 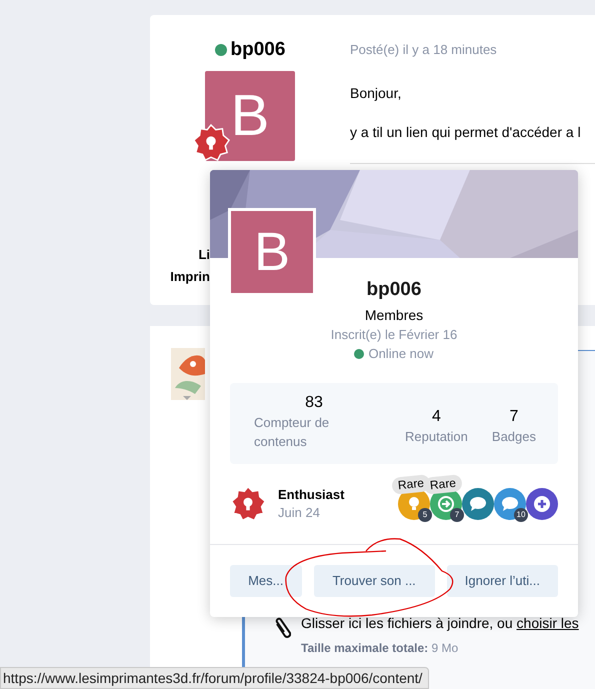 What do you see at coordinates (425, 515) in the screenshot?
I see `badge-count-tooltip: 5` at bounding box center [425, 515].